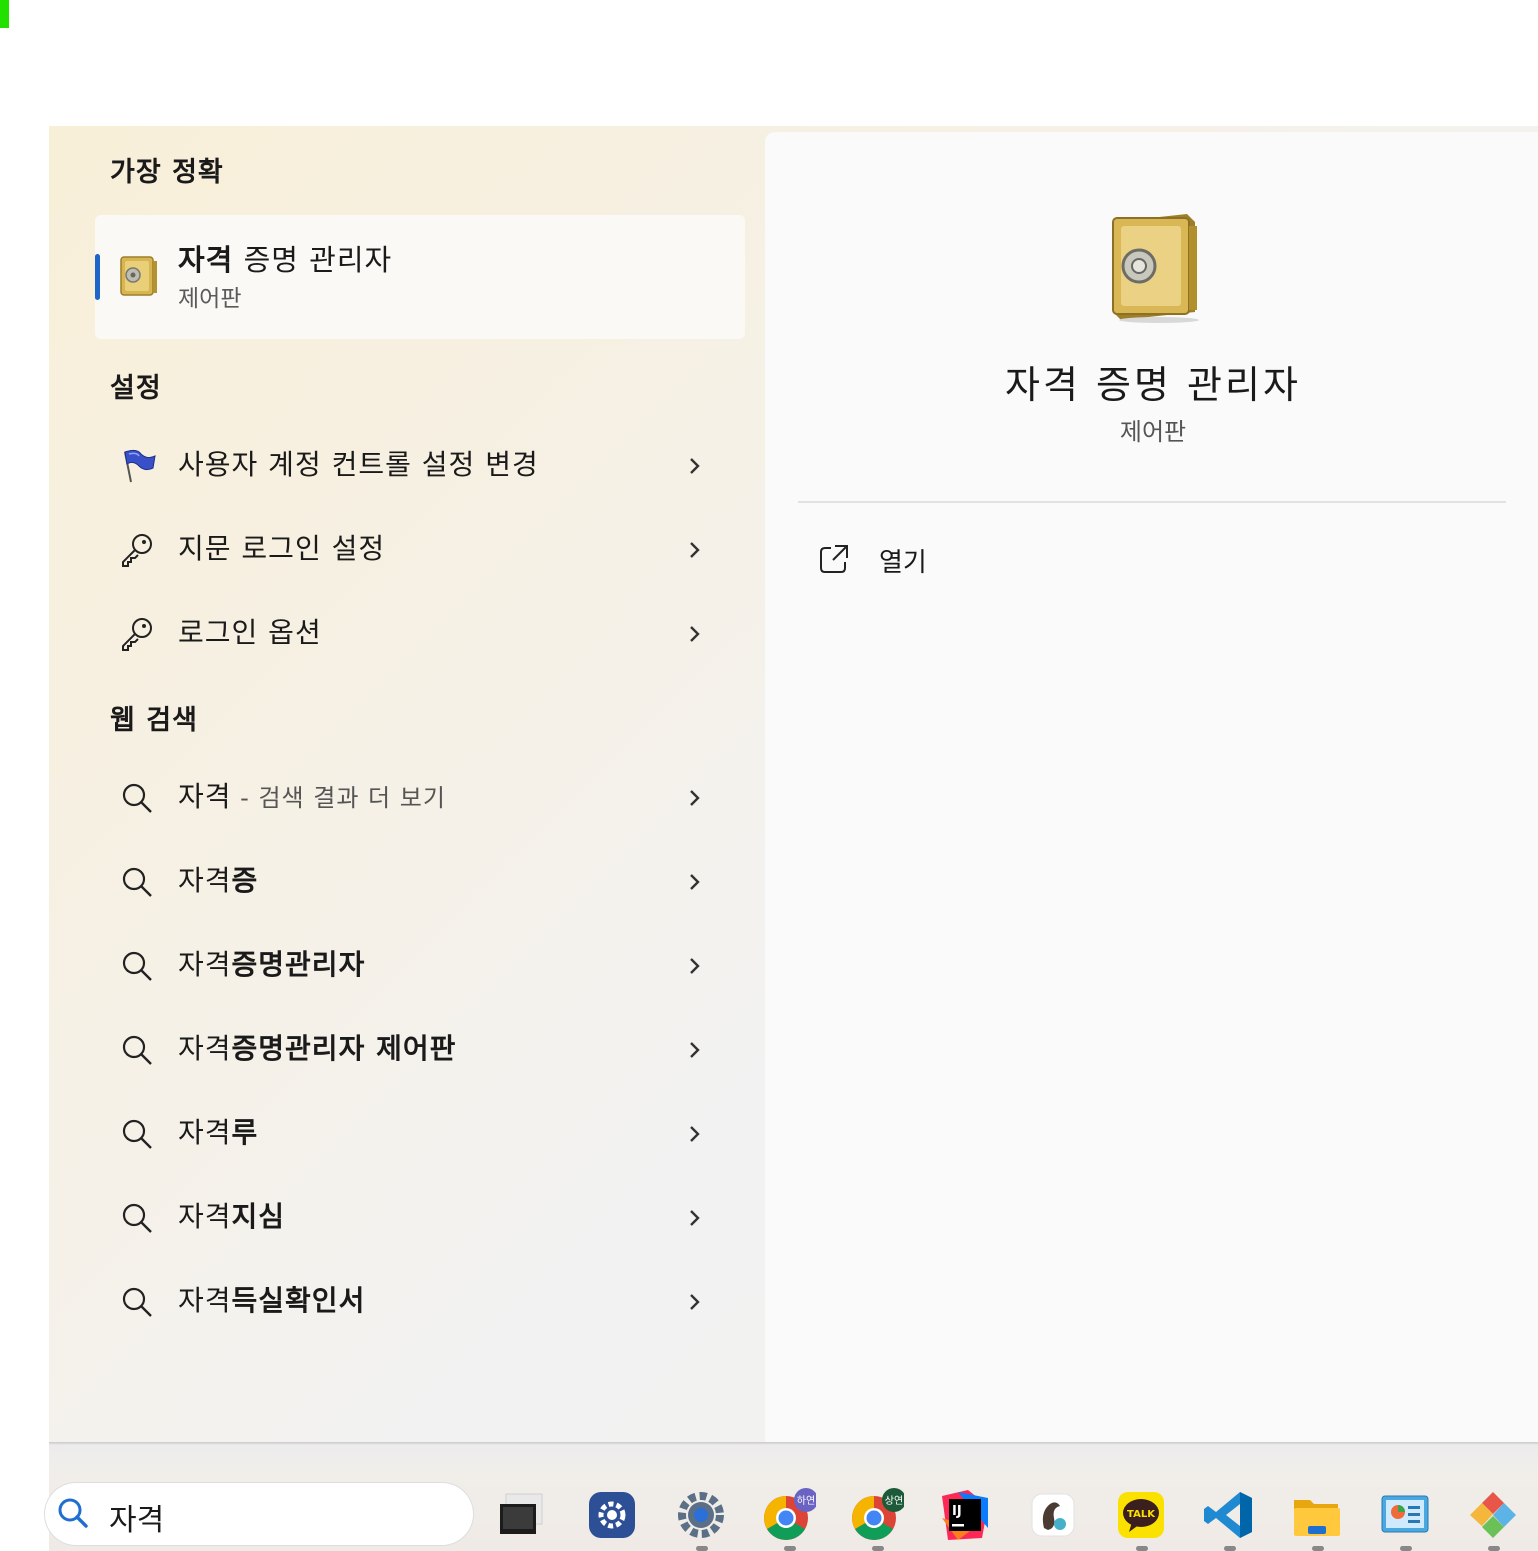  Describe the element at coordinates (420, 277) in the screenshot. I see `best-match-item: 자격 증명 관리자 제어판` at that location.